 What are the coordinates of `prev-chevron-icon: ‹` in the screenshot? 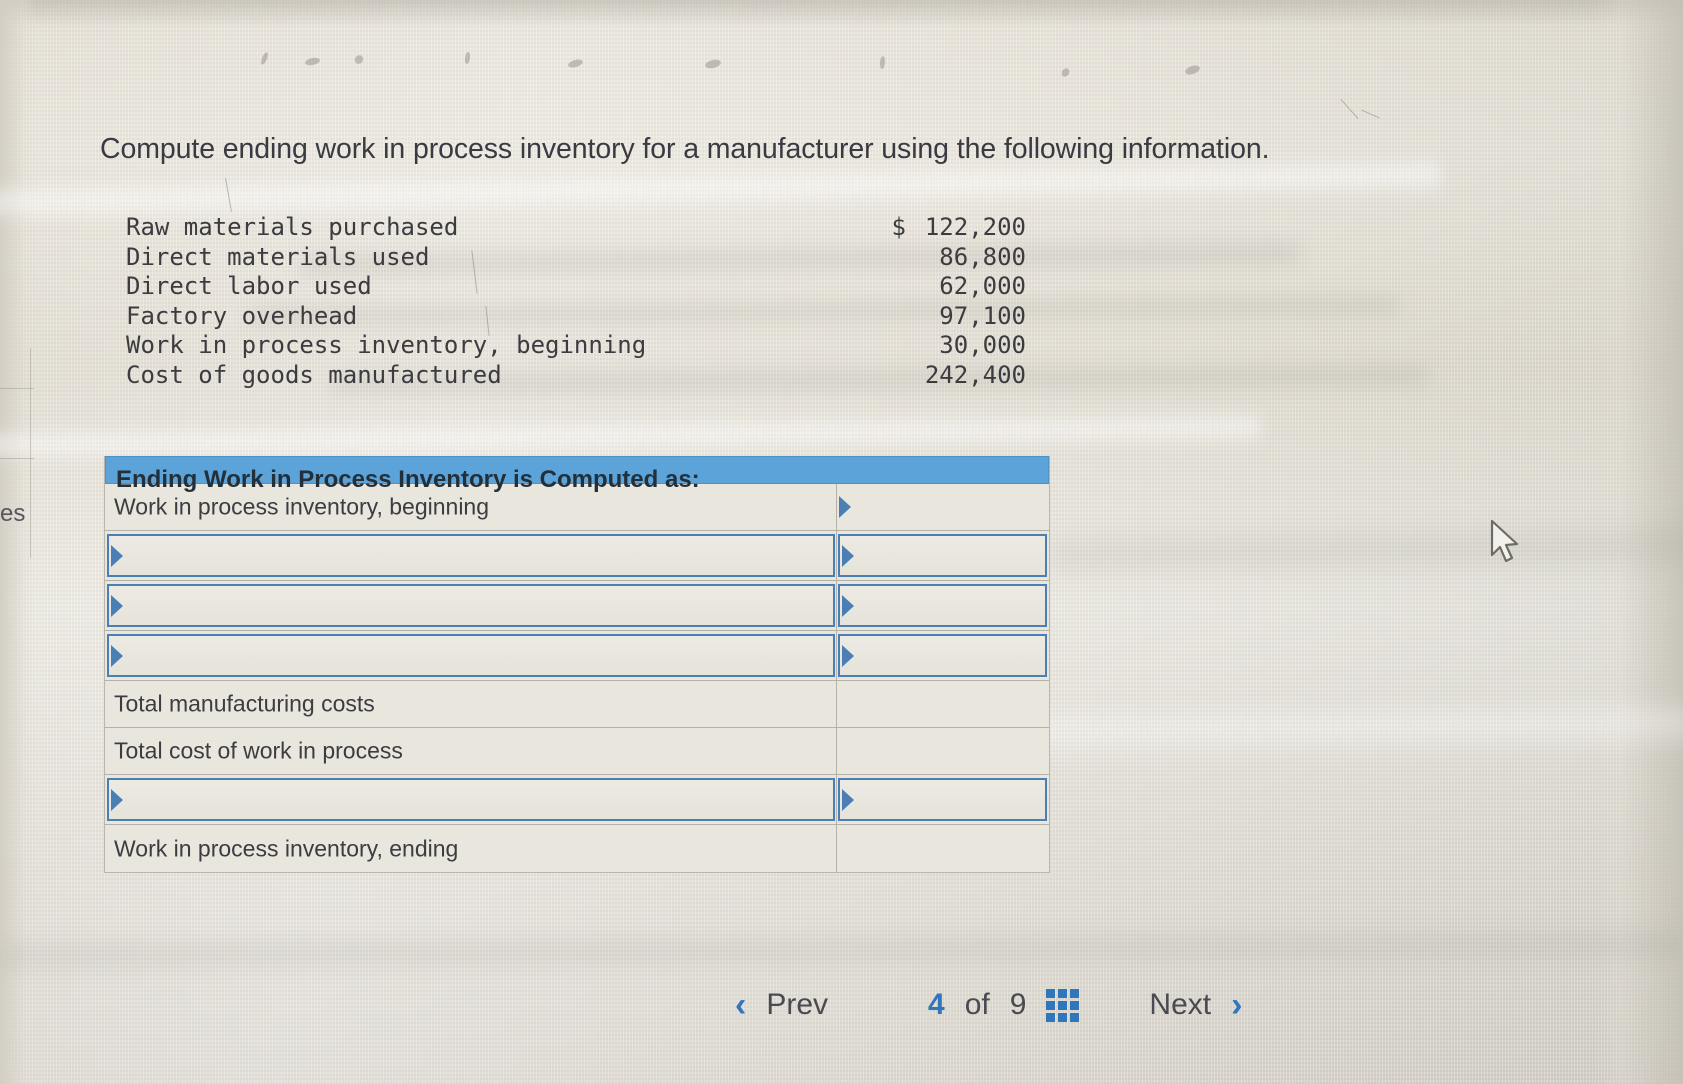 It's located at (740, 1005).